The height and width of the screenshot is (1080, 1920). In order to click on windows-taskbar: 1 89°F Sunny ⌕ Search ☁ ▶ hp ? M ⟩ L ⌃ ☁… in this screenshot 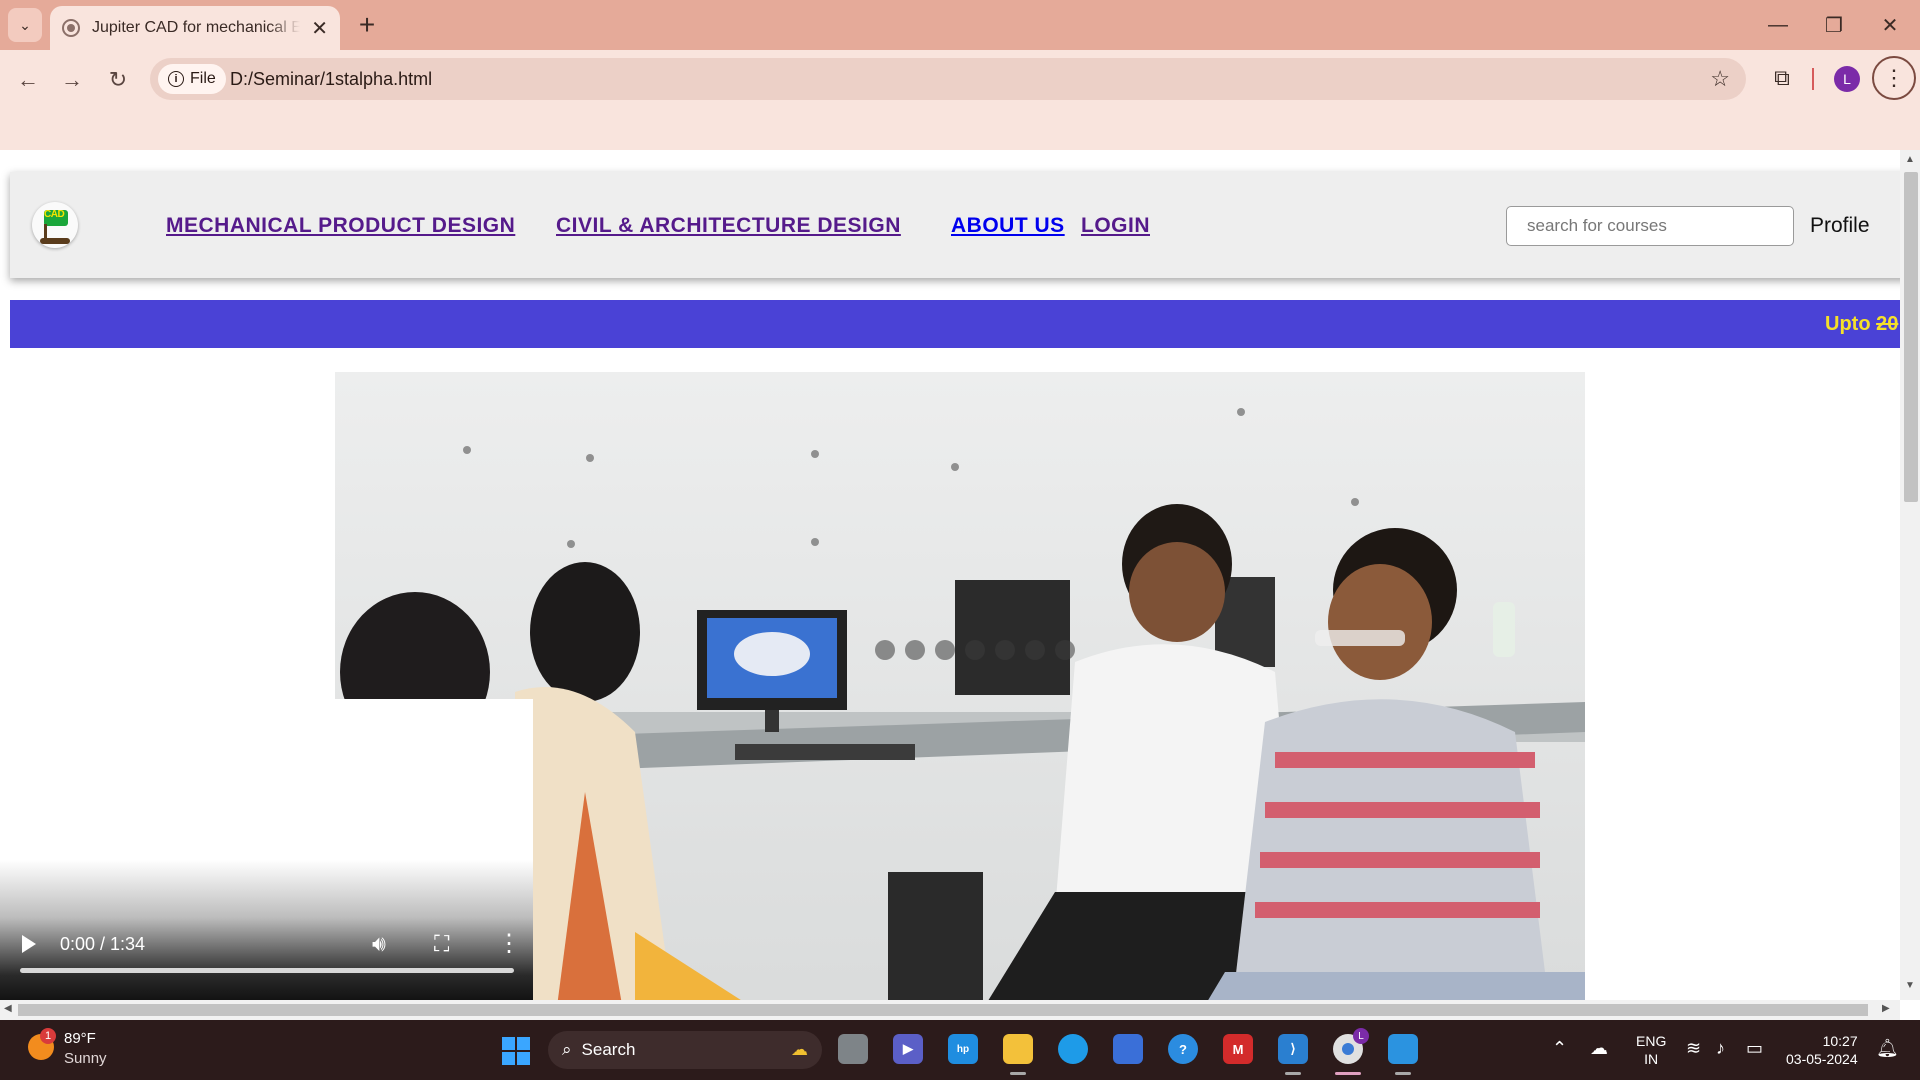, I will do `click(960, 1050)`.